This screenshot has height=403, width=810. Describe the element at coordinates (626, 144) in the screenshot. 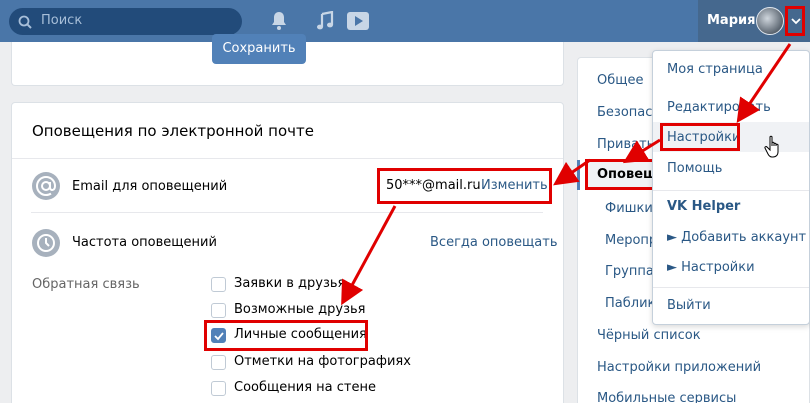

I see `settings-nav-privacy: Приватн` at that location.